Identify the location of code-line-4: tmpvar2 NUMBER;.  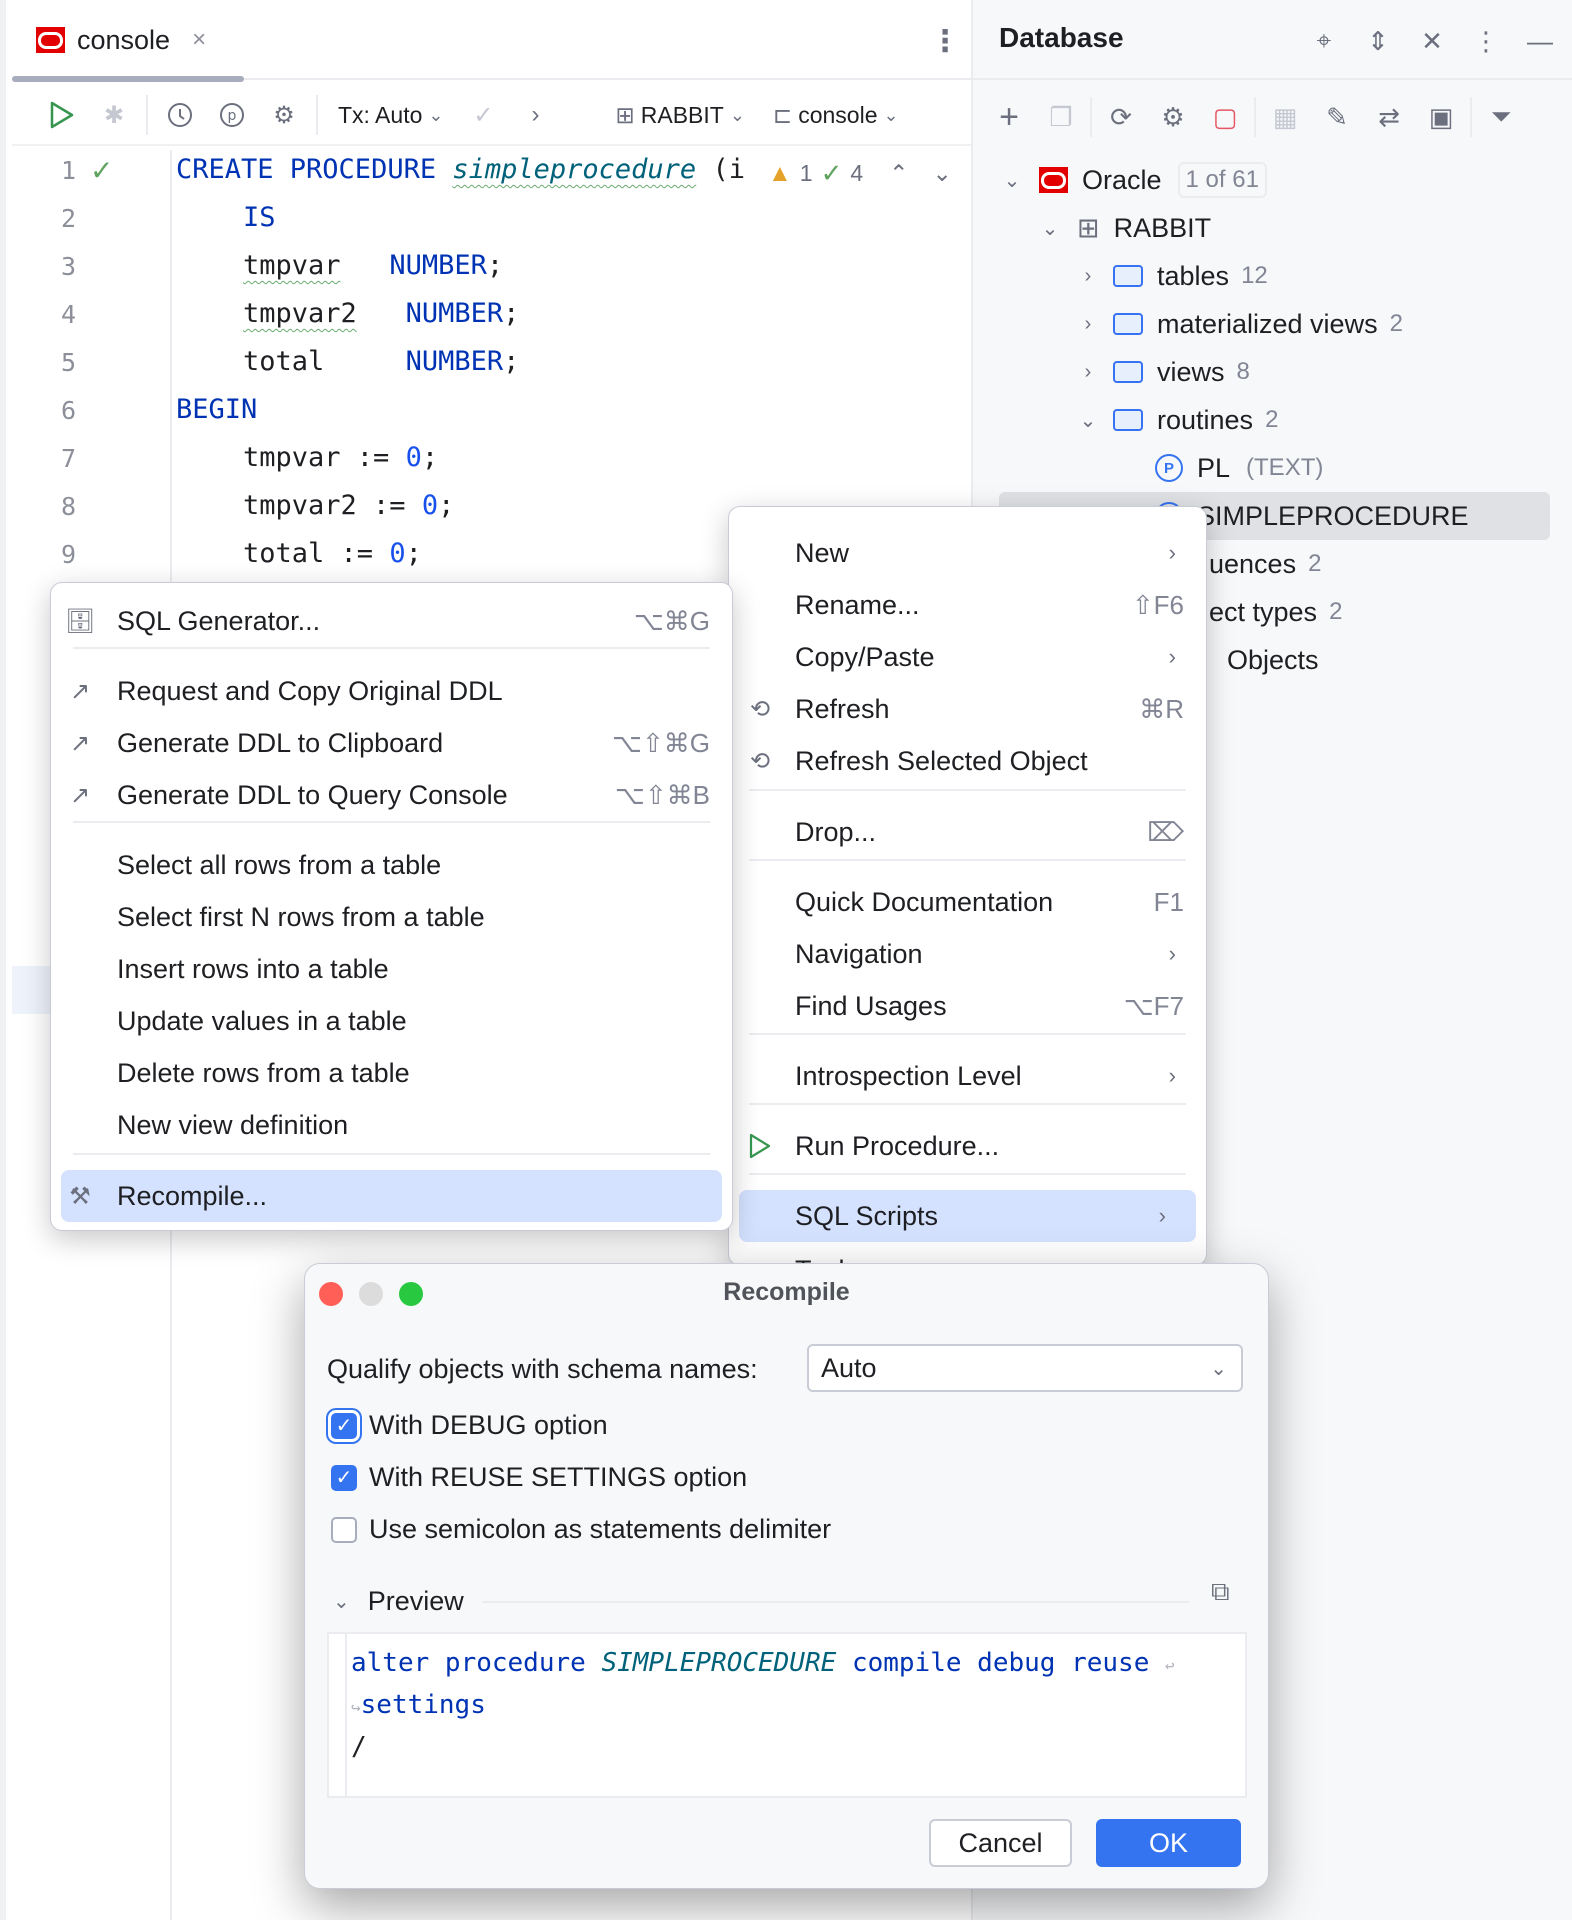
(381, 313).